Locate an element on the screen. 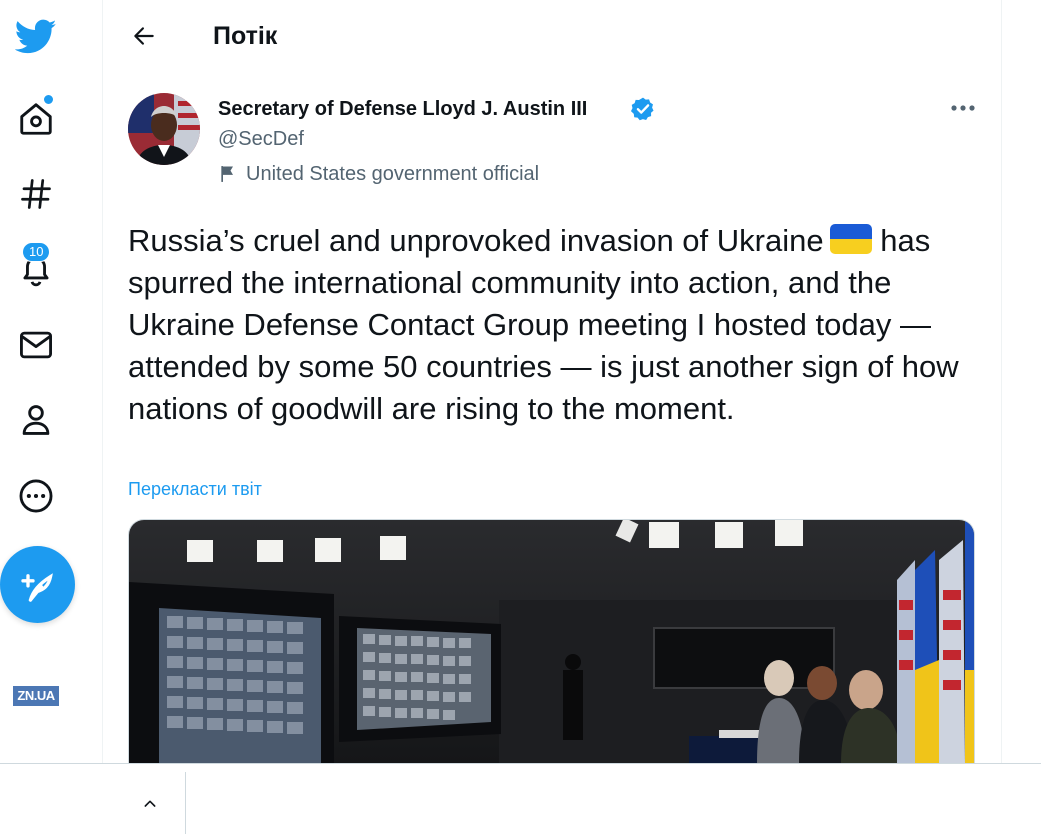 Image resolution: width=1041 pixels, height=835 pixels. compose-tweet-button is located at coordinates (37, 584).